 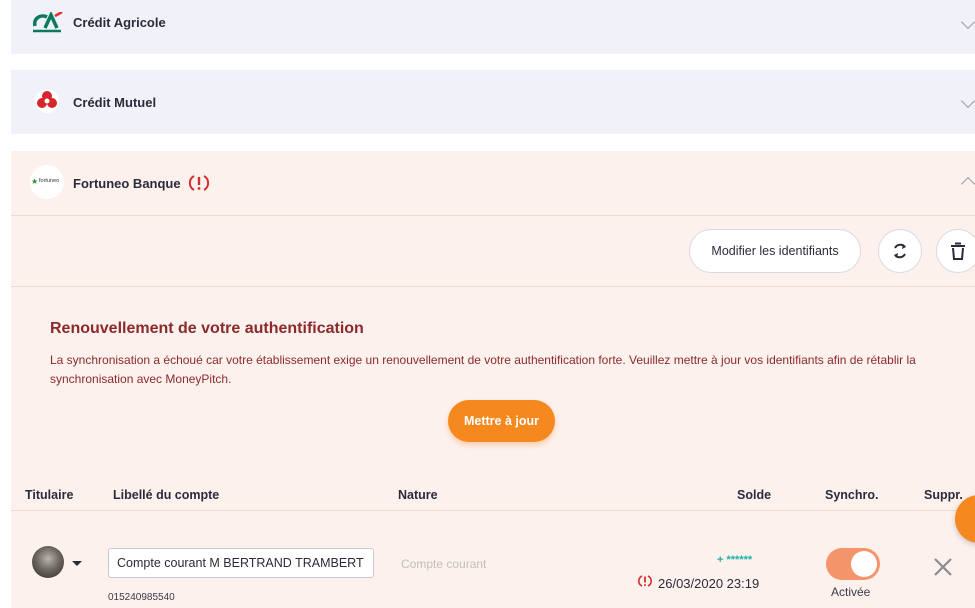 What do you see at coordinates (77, 563) in the screenshot?
I see `avatar-dropdown-icon` at bounding box center [77, 563].